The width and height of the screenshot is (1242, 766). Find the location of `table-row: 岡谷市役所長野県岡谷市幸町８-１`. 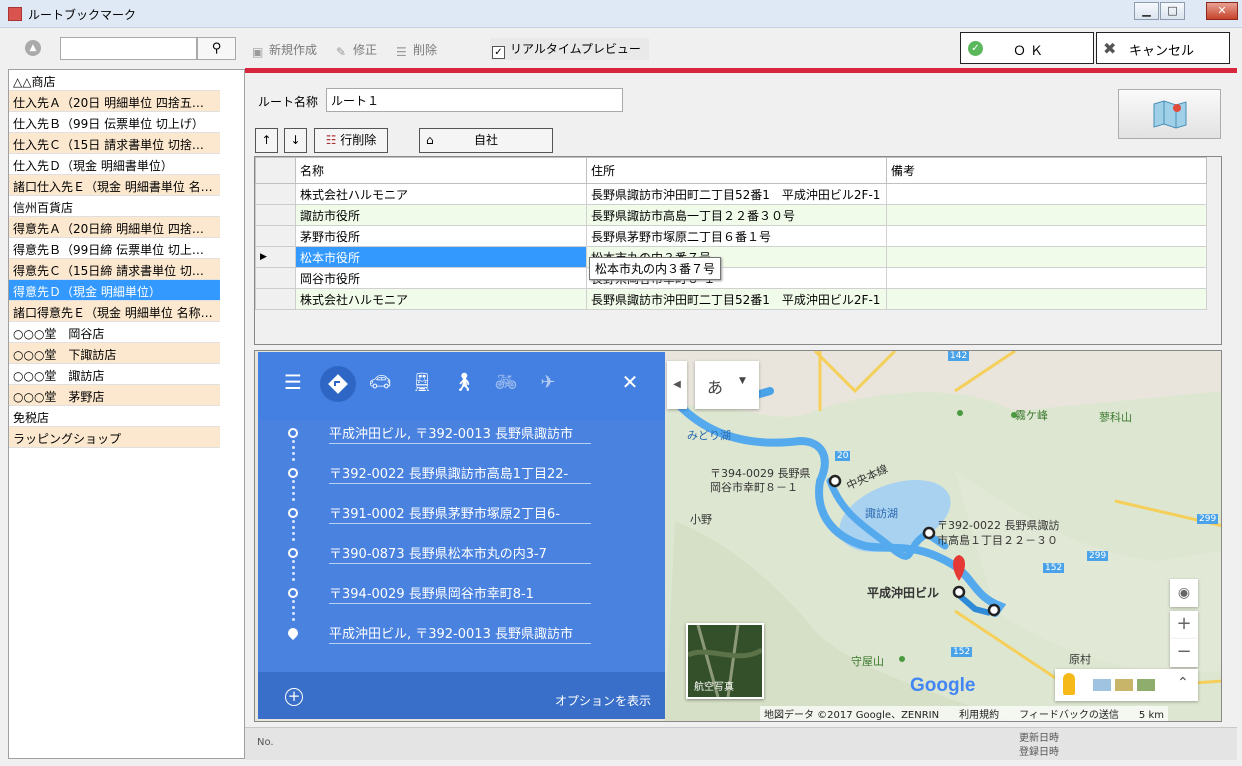

table-row: 岡谷市役所長野県岡谷市幸町８-１ is located at coordinates (731, 278).